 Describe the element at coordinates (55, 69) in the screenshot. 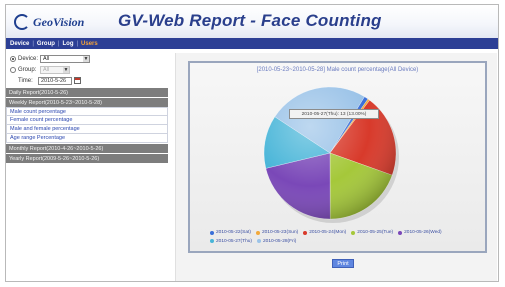

I see `group-select: All ▼` at that location.